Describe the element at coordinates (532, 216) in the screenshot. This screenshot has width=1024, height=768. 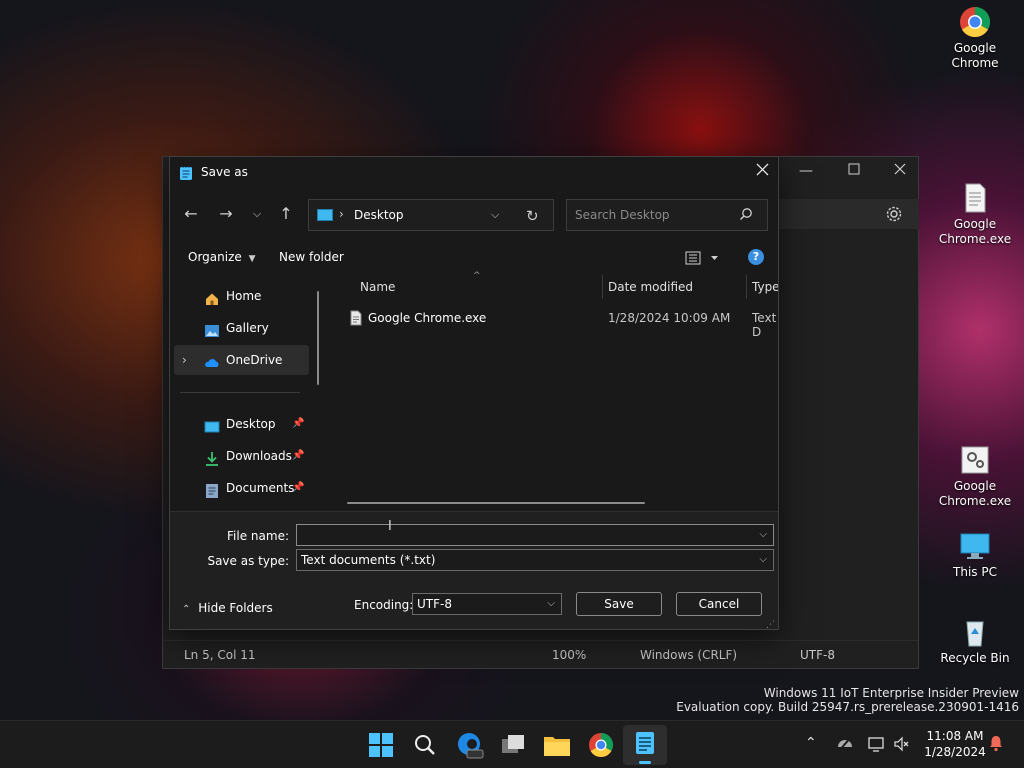
I see `refresh-icon: ↻` at that location.